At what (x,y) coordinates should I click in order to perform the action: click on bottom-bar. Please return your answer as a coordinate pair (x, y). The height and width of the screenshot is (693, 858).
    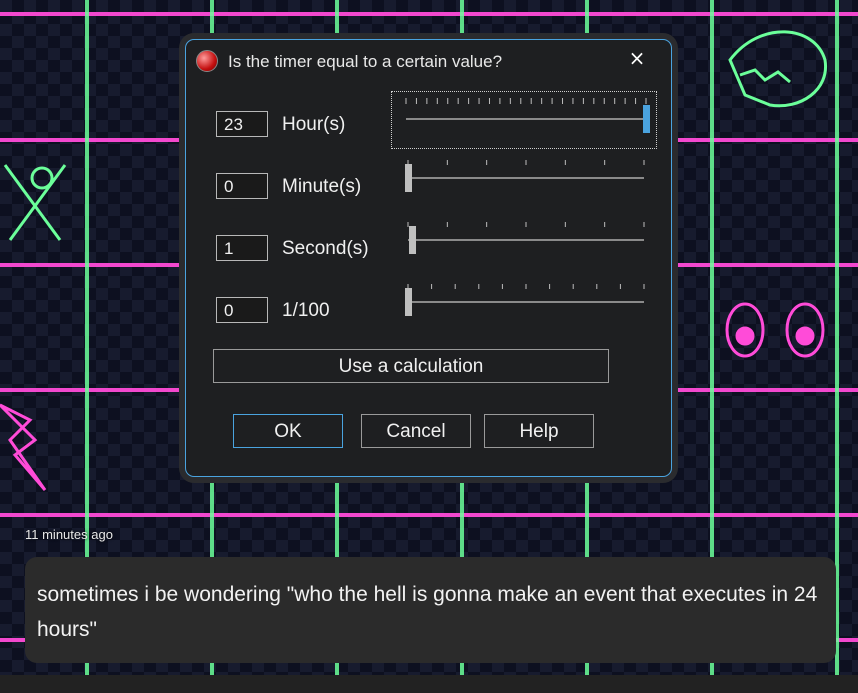
    Looking at the image, I should click on (429, 684).